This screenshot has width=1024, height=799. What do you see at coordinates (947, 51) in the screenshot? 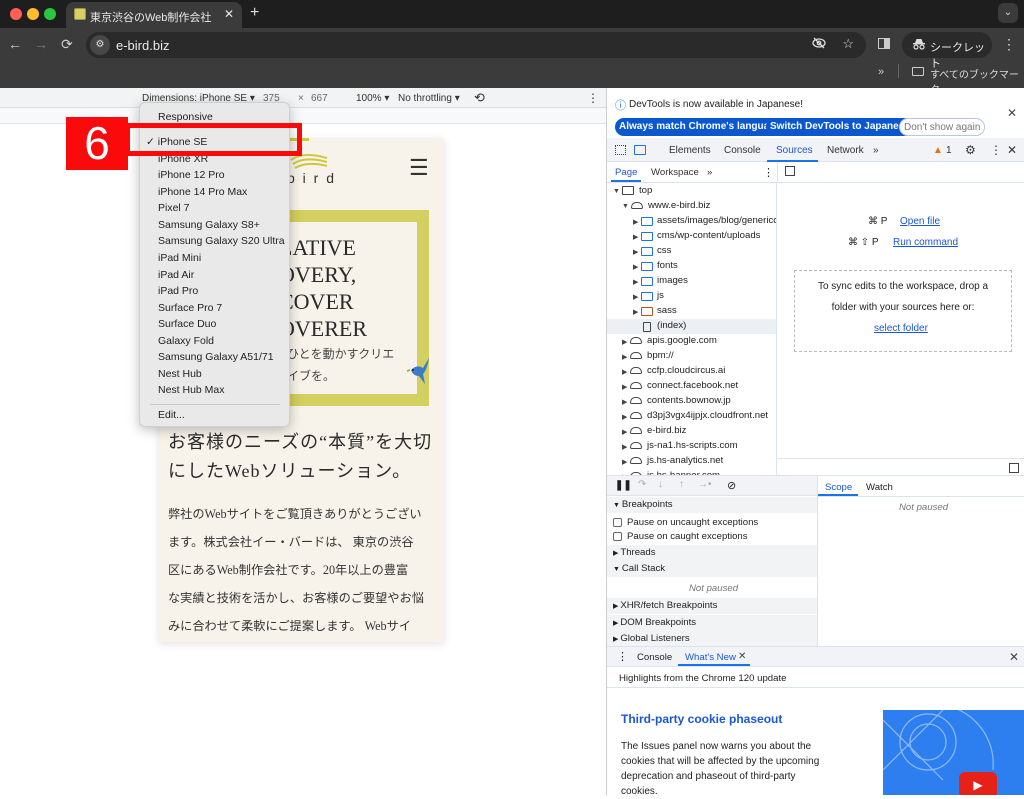
I see `incognito-badge: シークレット` at bounding box center [947, 51].